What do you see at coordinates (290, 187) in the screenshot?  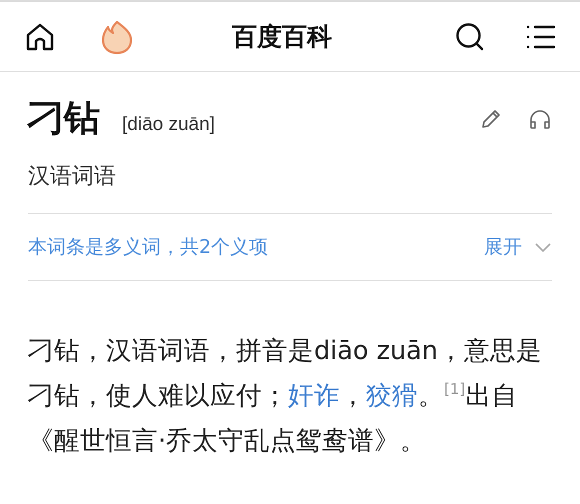 I see `entry-category: 汉语词语` at bounding box center [290, 187].